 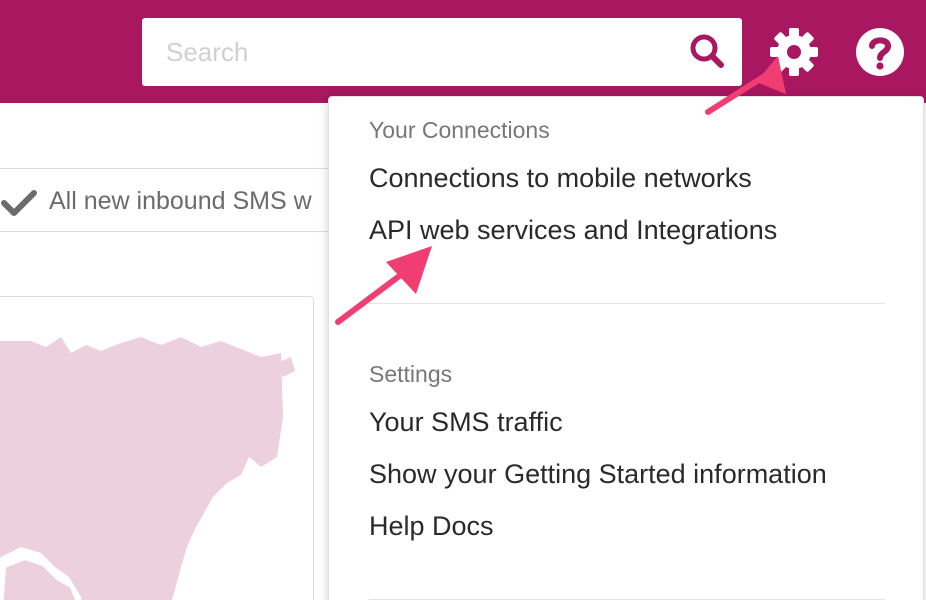 I want to click on search-button, so click(x=708, y=52).